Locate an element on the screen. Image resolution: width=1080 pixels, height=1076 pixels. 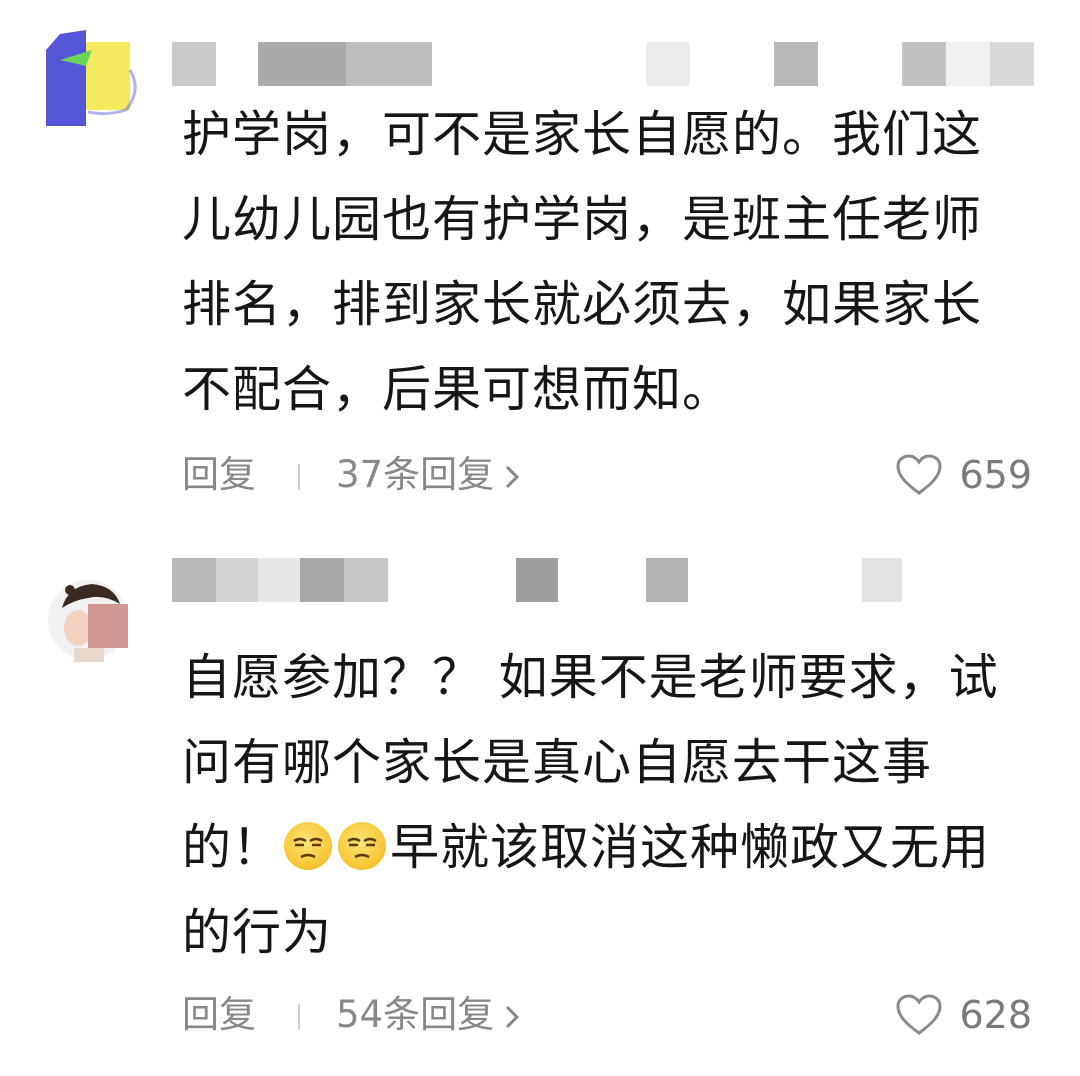
comment-actions: 回复 37条回复 659 is located at coordinates (607, 475).